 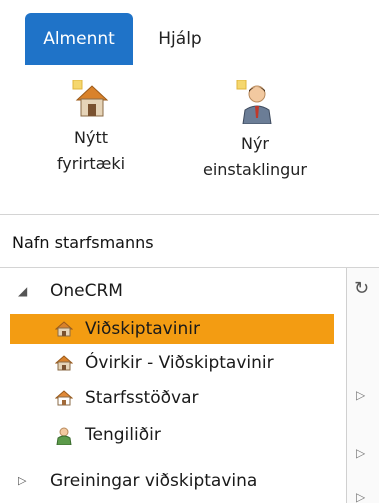 I want to click on expanded-arrow-icon: ◢, so click(x=22, y=291).